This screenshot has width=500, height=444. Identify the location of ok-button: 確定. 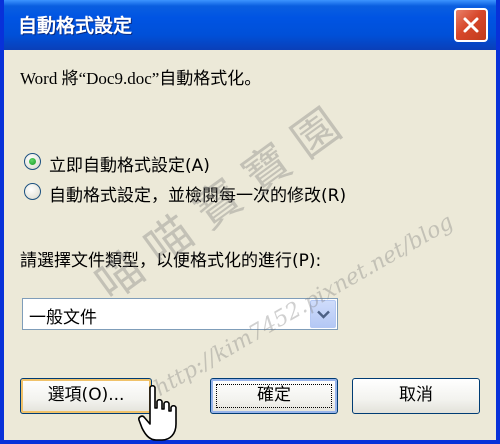
(274, 396).